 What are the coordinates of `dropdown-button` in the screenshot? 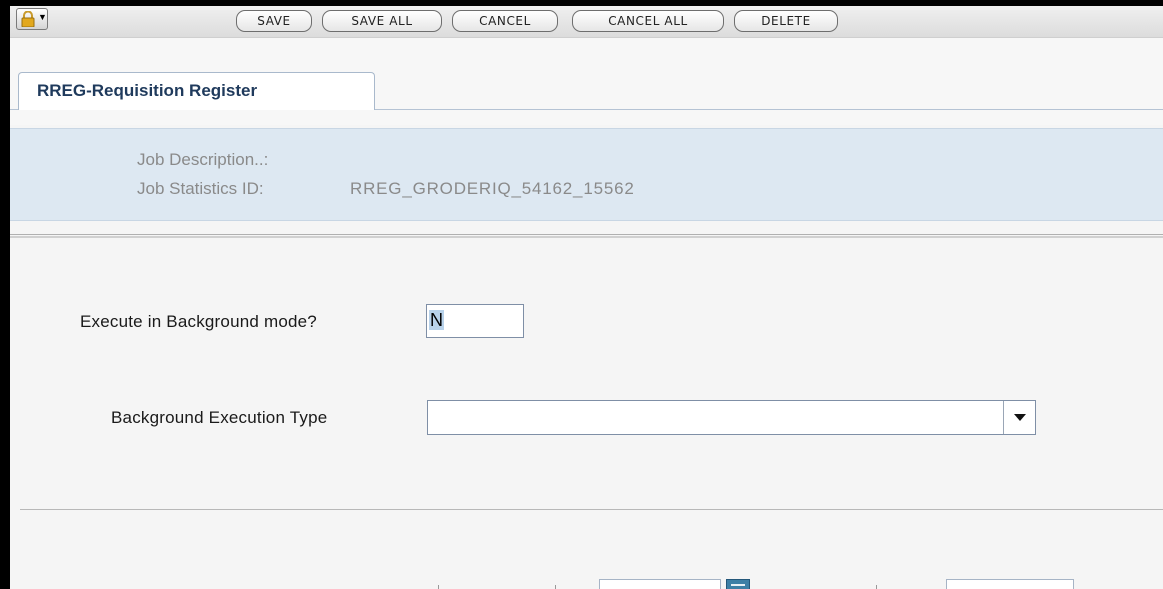 It's located at (1019, 417).